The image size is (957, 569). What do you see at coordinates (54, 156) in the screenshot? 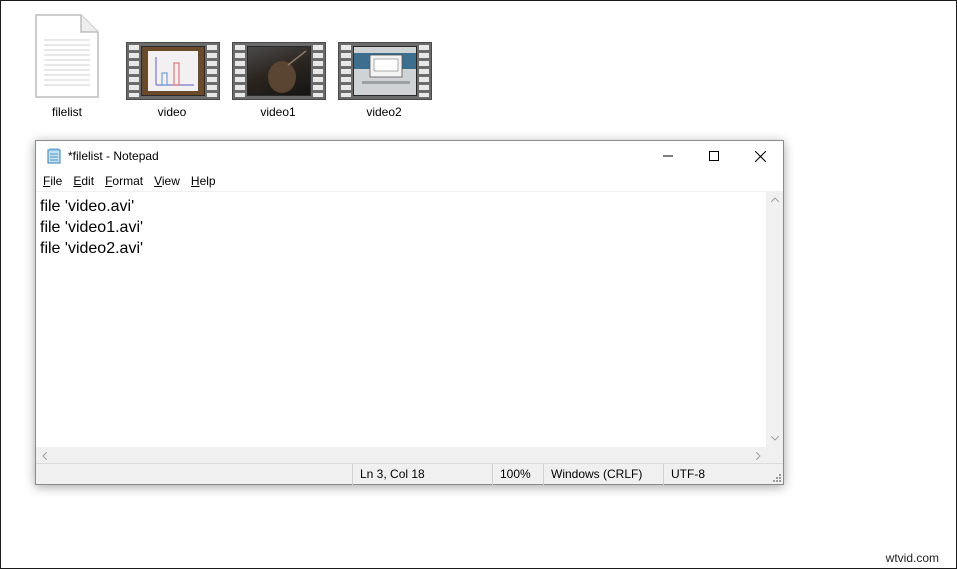
I see `notepad-icon` at bounding box center [54, 156].